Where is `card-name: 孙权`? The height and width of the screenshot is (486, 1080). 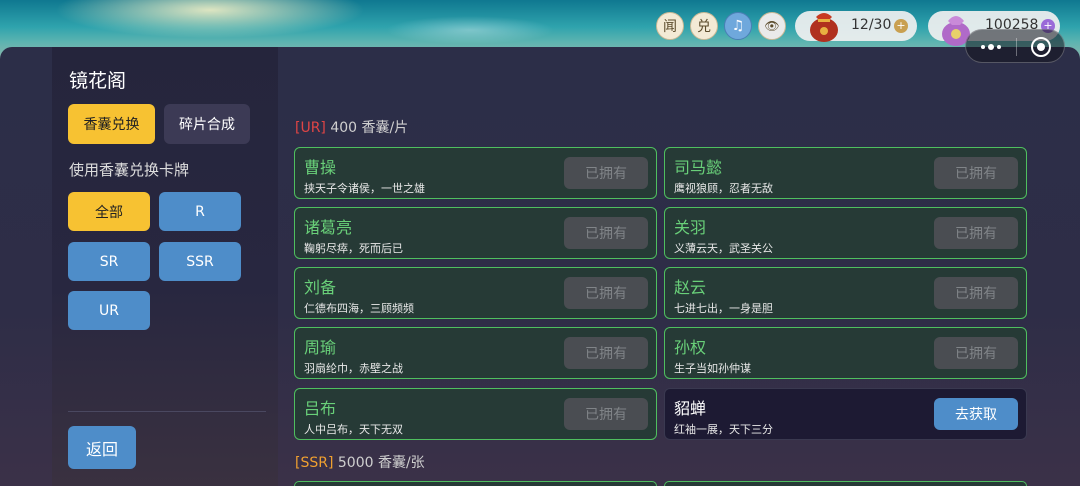 card-name: 孙权 is located at coordinates (690, 347).